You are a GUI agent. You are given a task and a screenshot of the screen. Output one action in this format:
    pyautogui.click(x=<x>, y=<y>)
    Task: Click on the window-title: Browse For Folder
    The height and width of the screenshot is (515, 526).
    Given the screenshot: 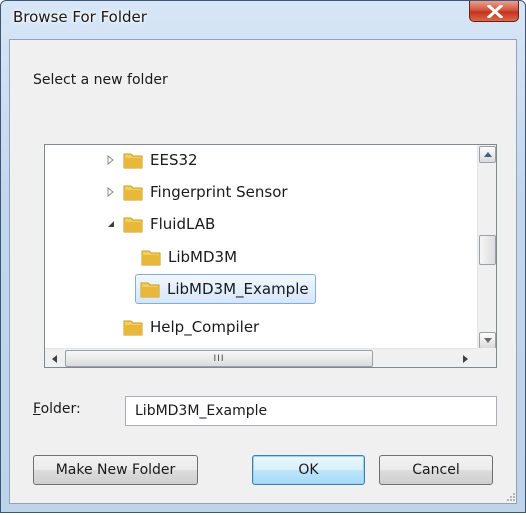 What is the action you would take?
    pyautogui.click(x=80, y=17)
    